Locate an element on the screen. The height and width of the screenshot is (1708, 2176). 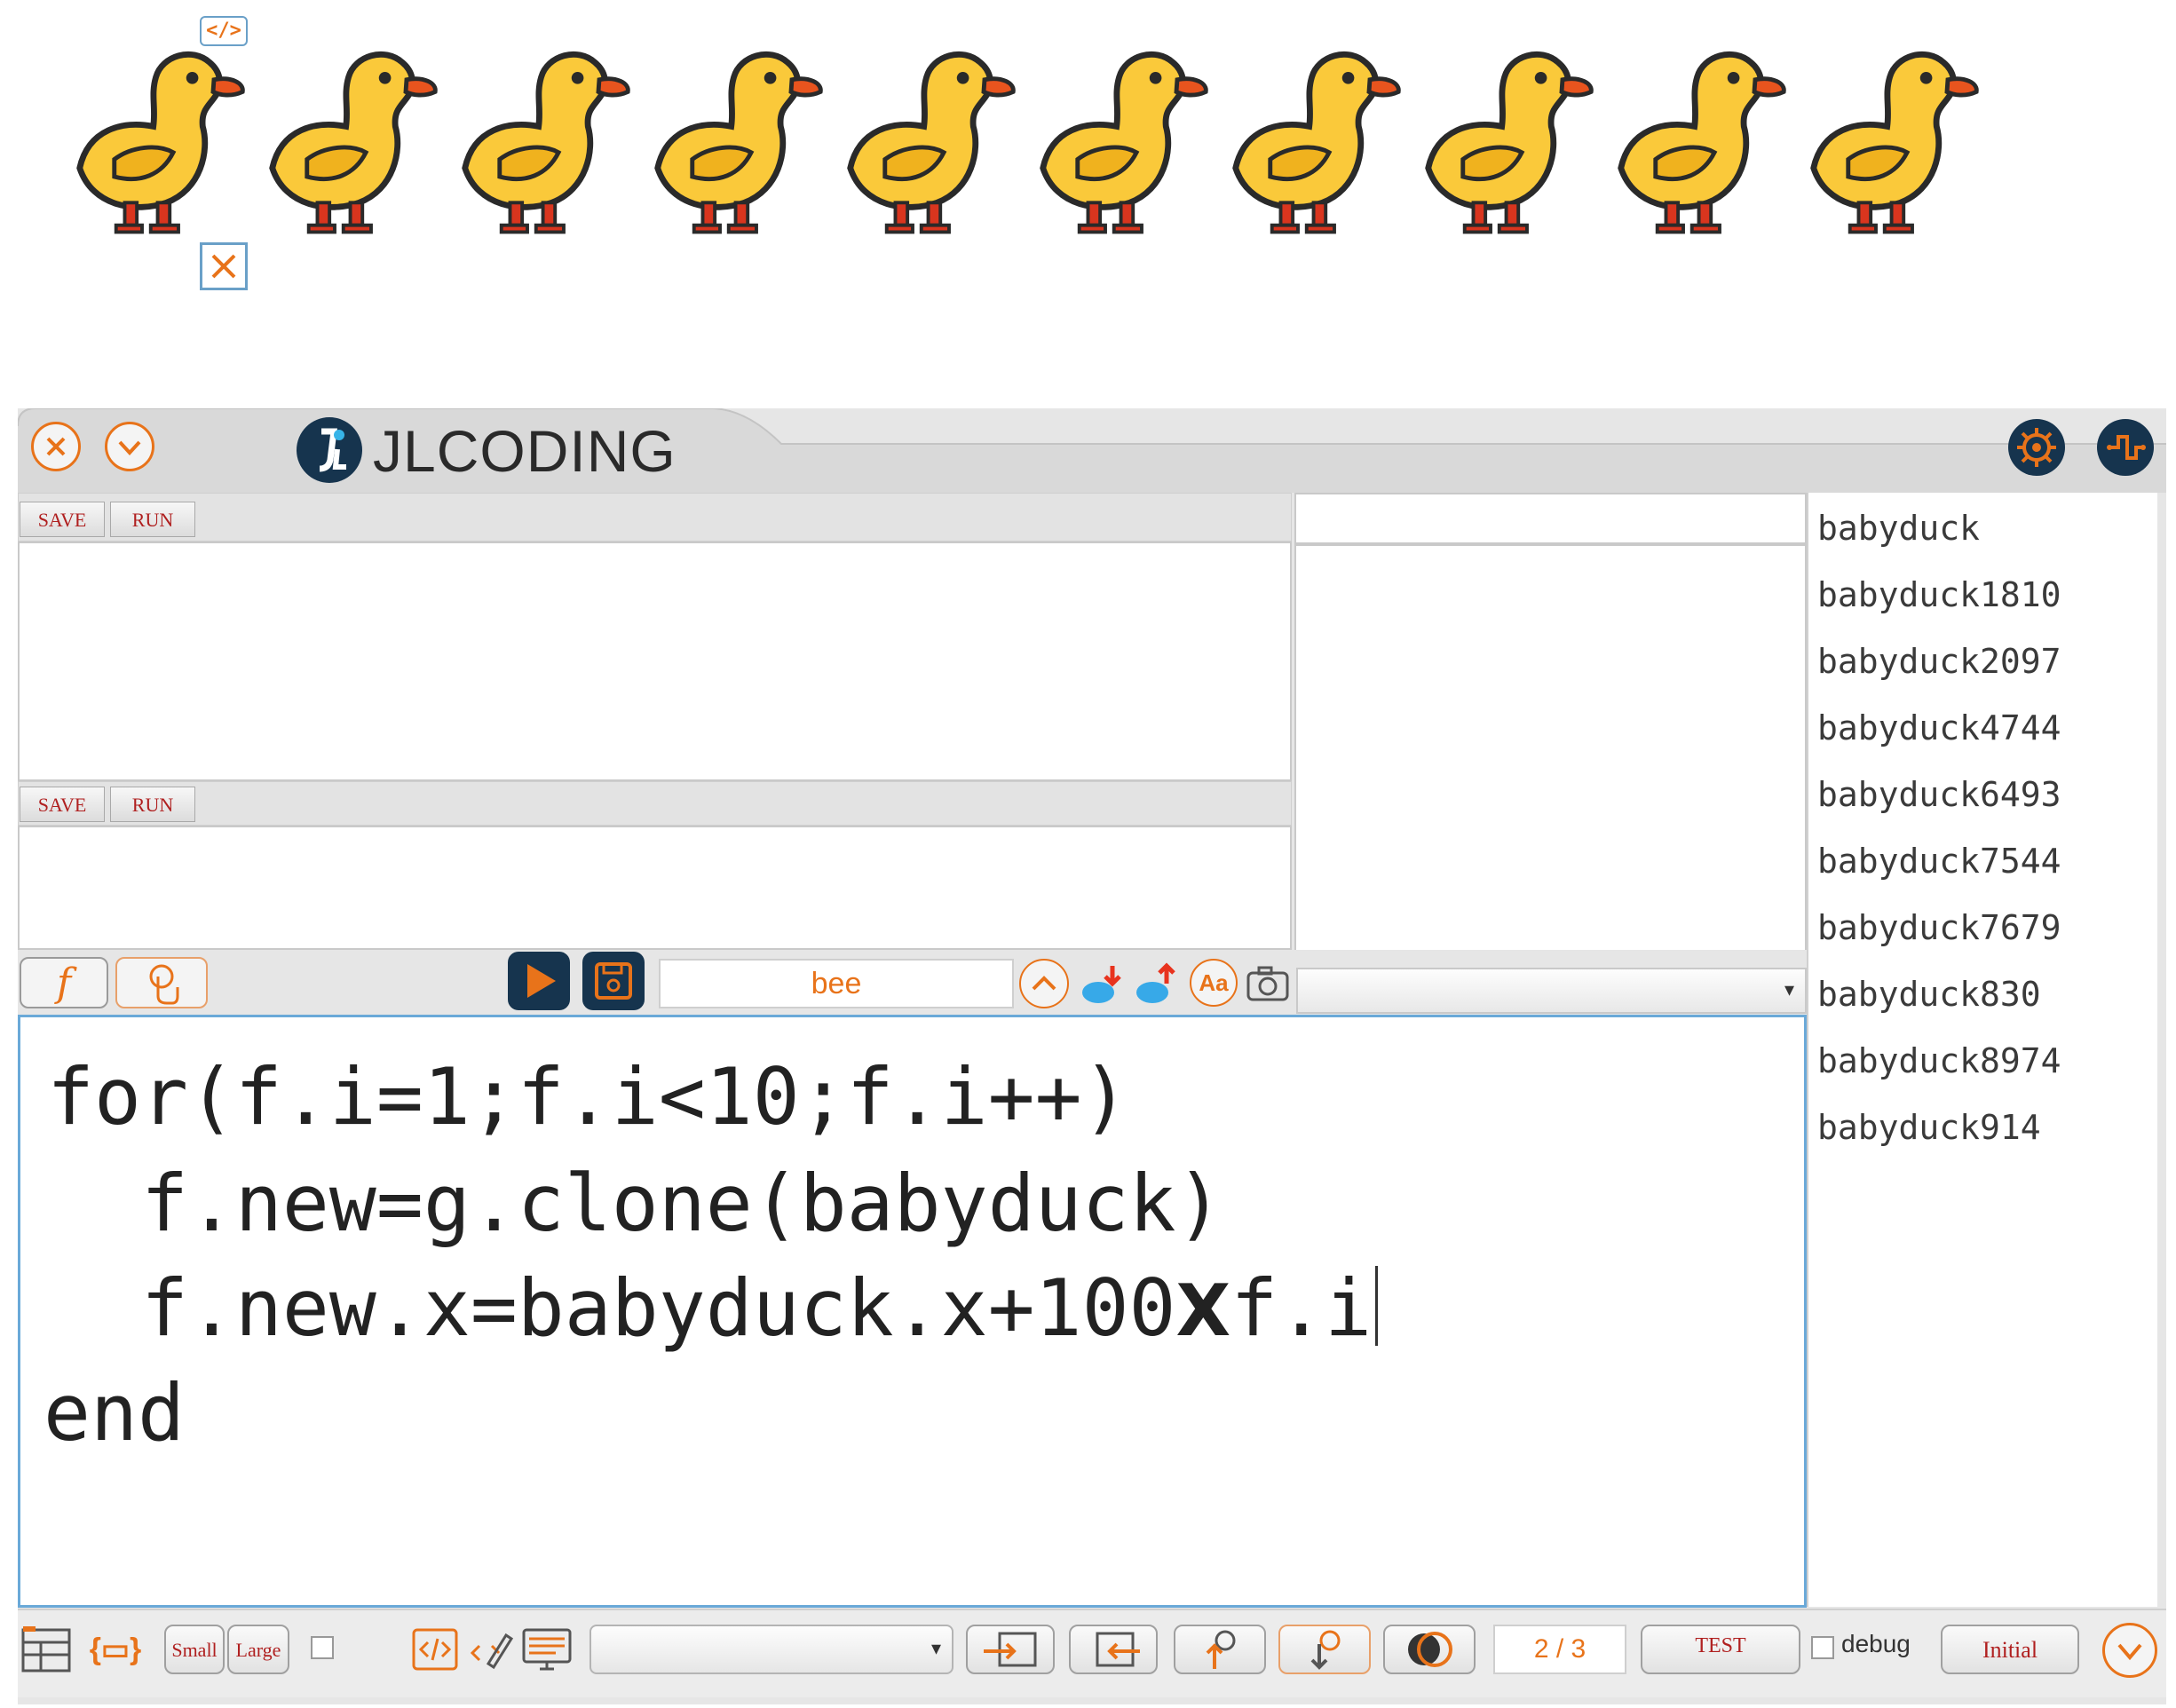
top-run-button: RUN is located at coordinates (152, 519).